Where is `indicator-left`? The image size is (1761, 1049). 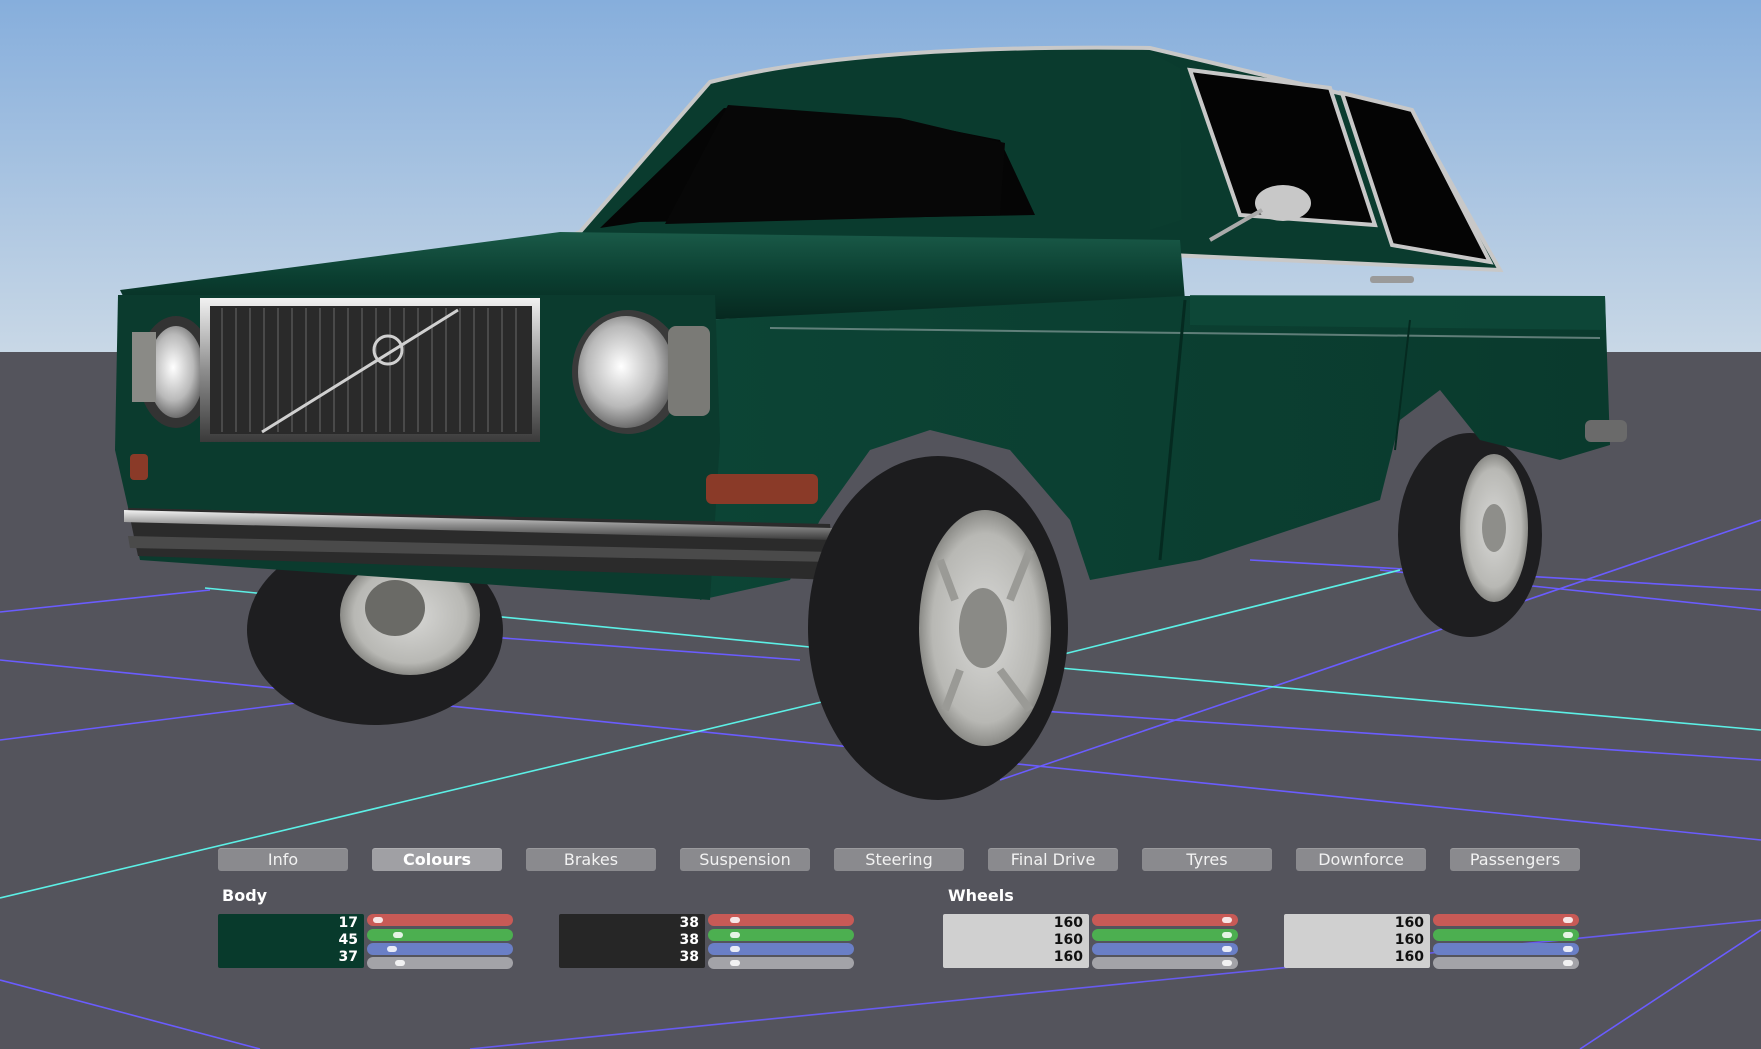 indicator-left is located at coordinates (139, 467).